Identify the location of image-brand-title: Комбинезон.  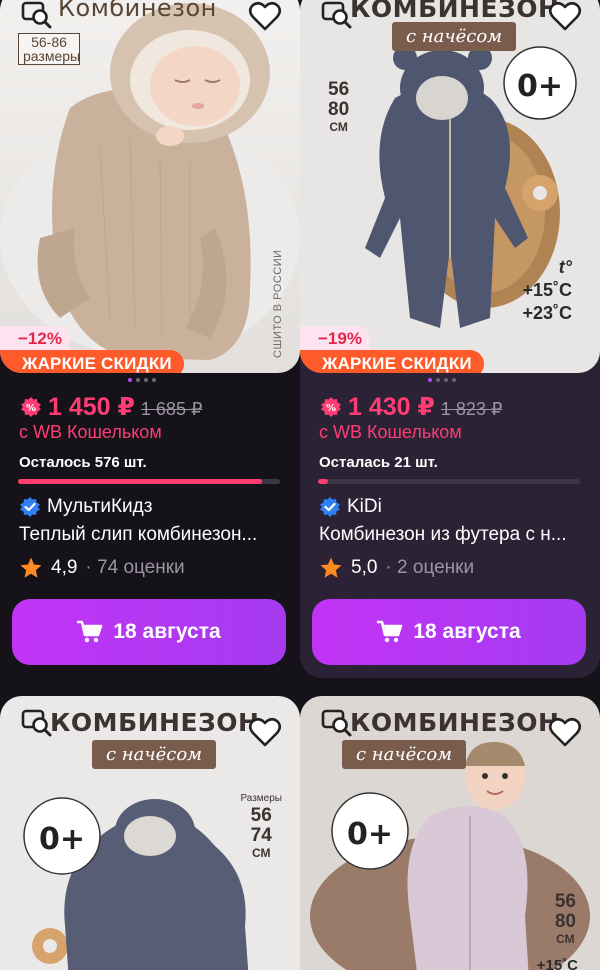
(137, 11).